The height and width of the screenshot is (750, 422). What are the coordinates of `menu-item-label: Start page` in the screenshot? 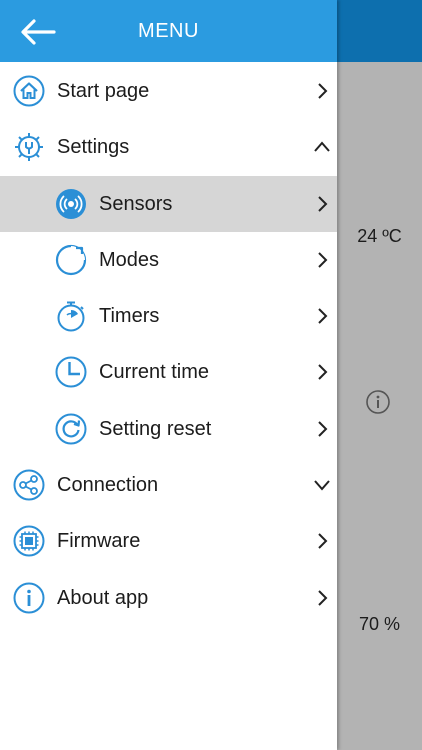 It's located at (103, 91).